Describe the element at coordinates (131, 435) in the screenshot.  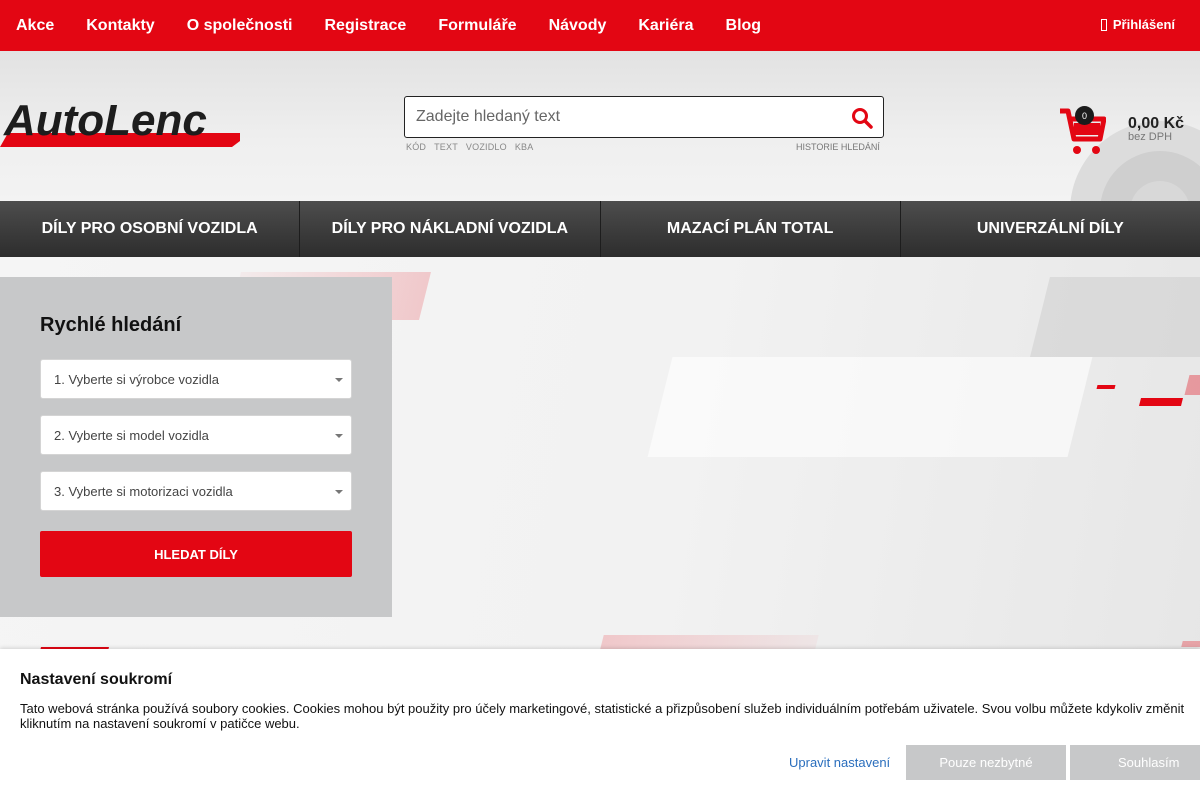
I see `select-vehicle-model-label: 2. Vyberte si model vozidla` at that location.